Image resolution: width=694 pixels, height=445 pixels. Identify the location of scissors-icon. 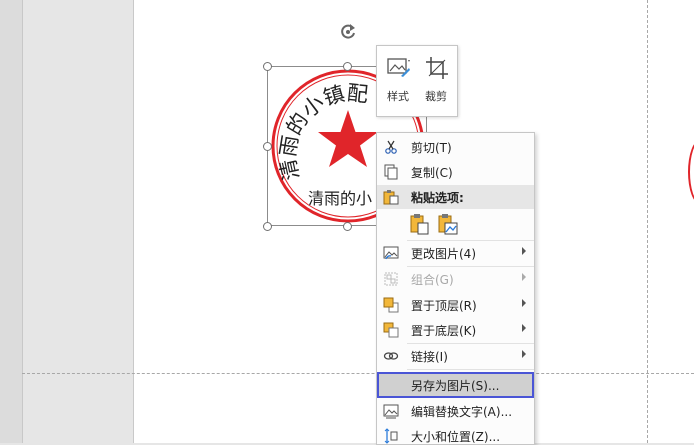
(391, 147).